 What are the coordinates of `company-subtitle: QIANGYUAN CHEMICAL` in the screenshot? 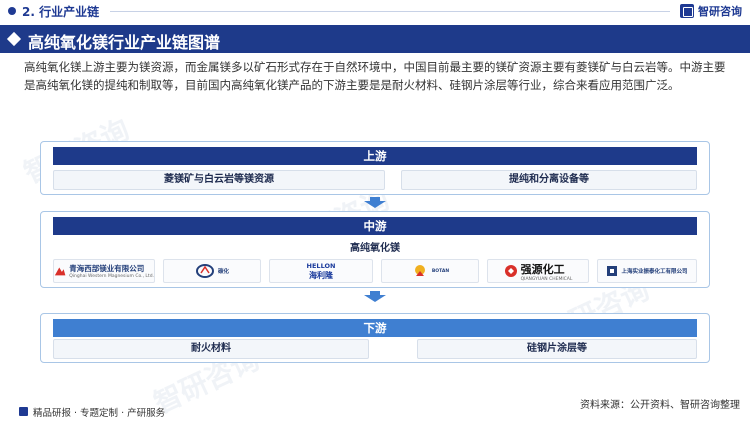 It's located at (546, 279).